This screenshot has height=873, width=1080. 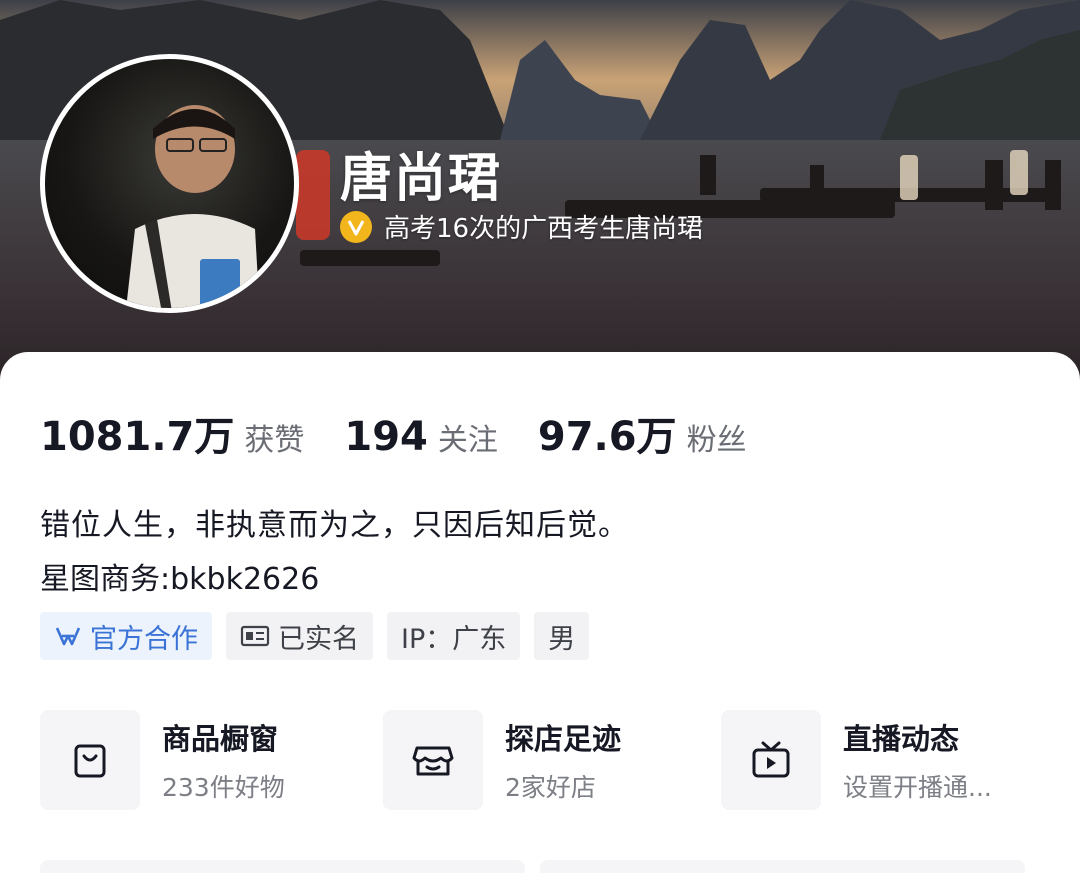 I want to click on service-subtitle: 233件好物, so click(x=223, y=787).